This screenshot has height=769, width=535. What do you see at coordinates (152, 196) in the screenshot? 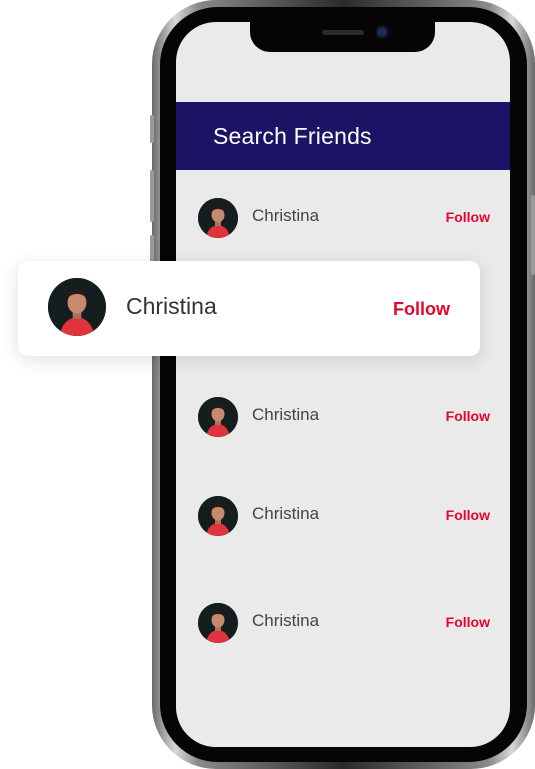
I see `volume-up-button` at bounding box center [152, 196].